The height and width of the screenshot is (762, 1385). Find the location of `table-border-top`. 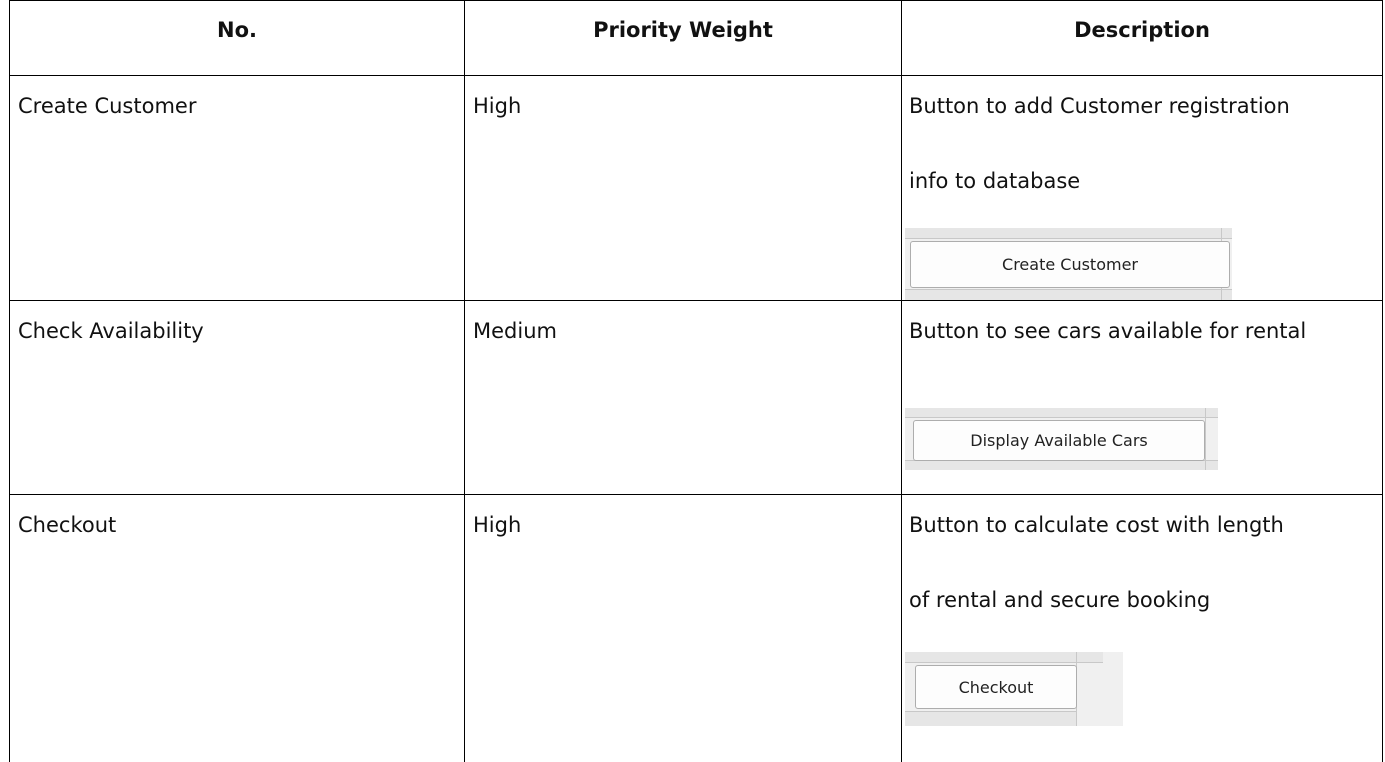

table-border-top is located at coordinates (696, 0).